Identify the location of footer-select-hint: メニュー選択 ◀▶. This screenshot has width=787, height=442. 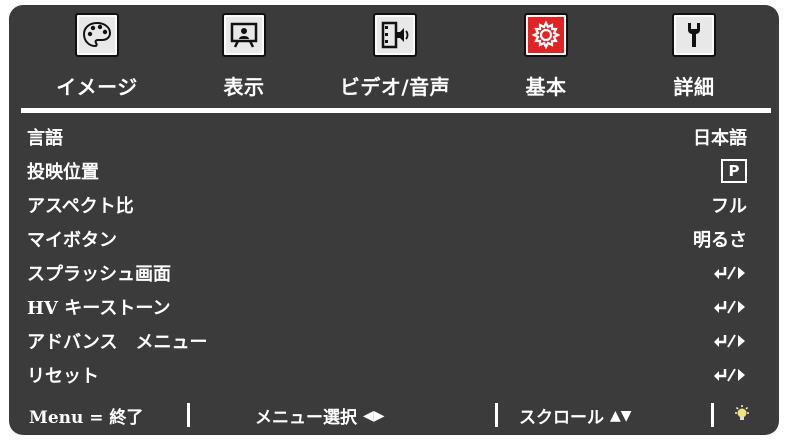
(320, 416).